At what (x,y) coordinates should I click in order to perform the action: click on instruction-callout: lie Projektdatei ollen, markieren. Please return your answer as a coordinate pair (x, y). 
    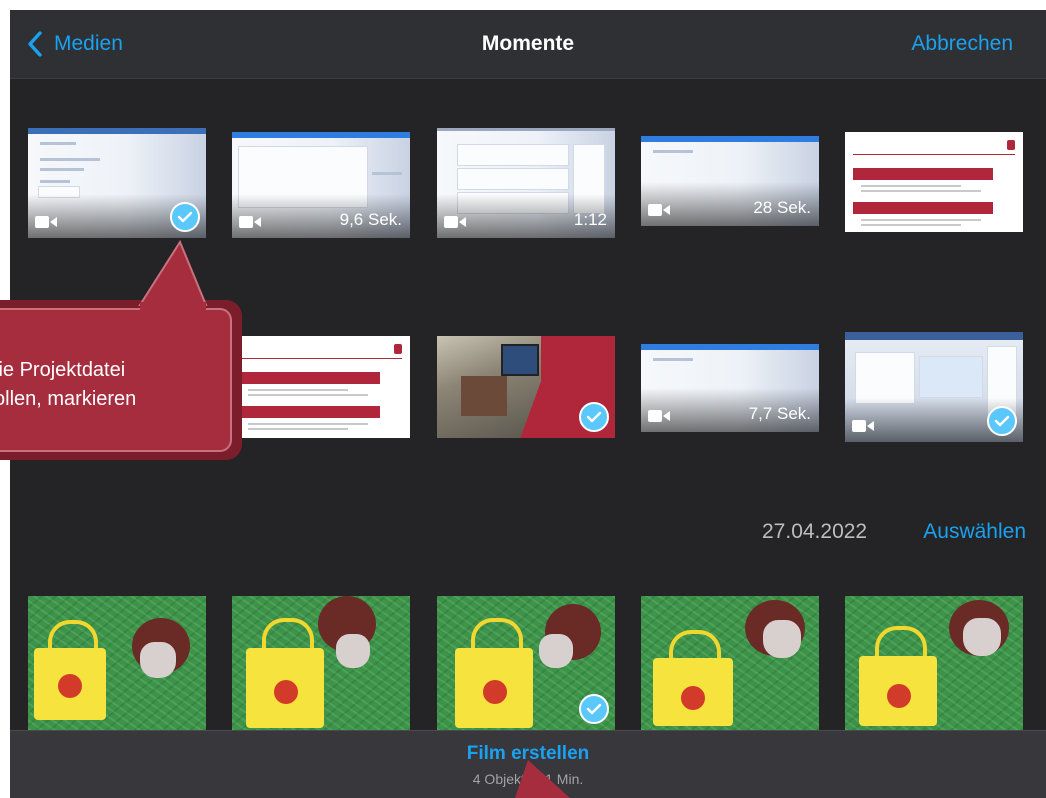
    Looking at the image, I should click on (121, 380).